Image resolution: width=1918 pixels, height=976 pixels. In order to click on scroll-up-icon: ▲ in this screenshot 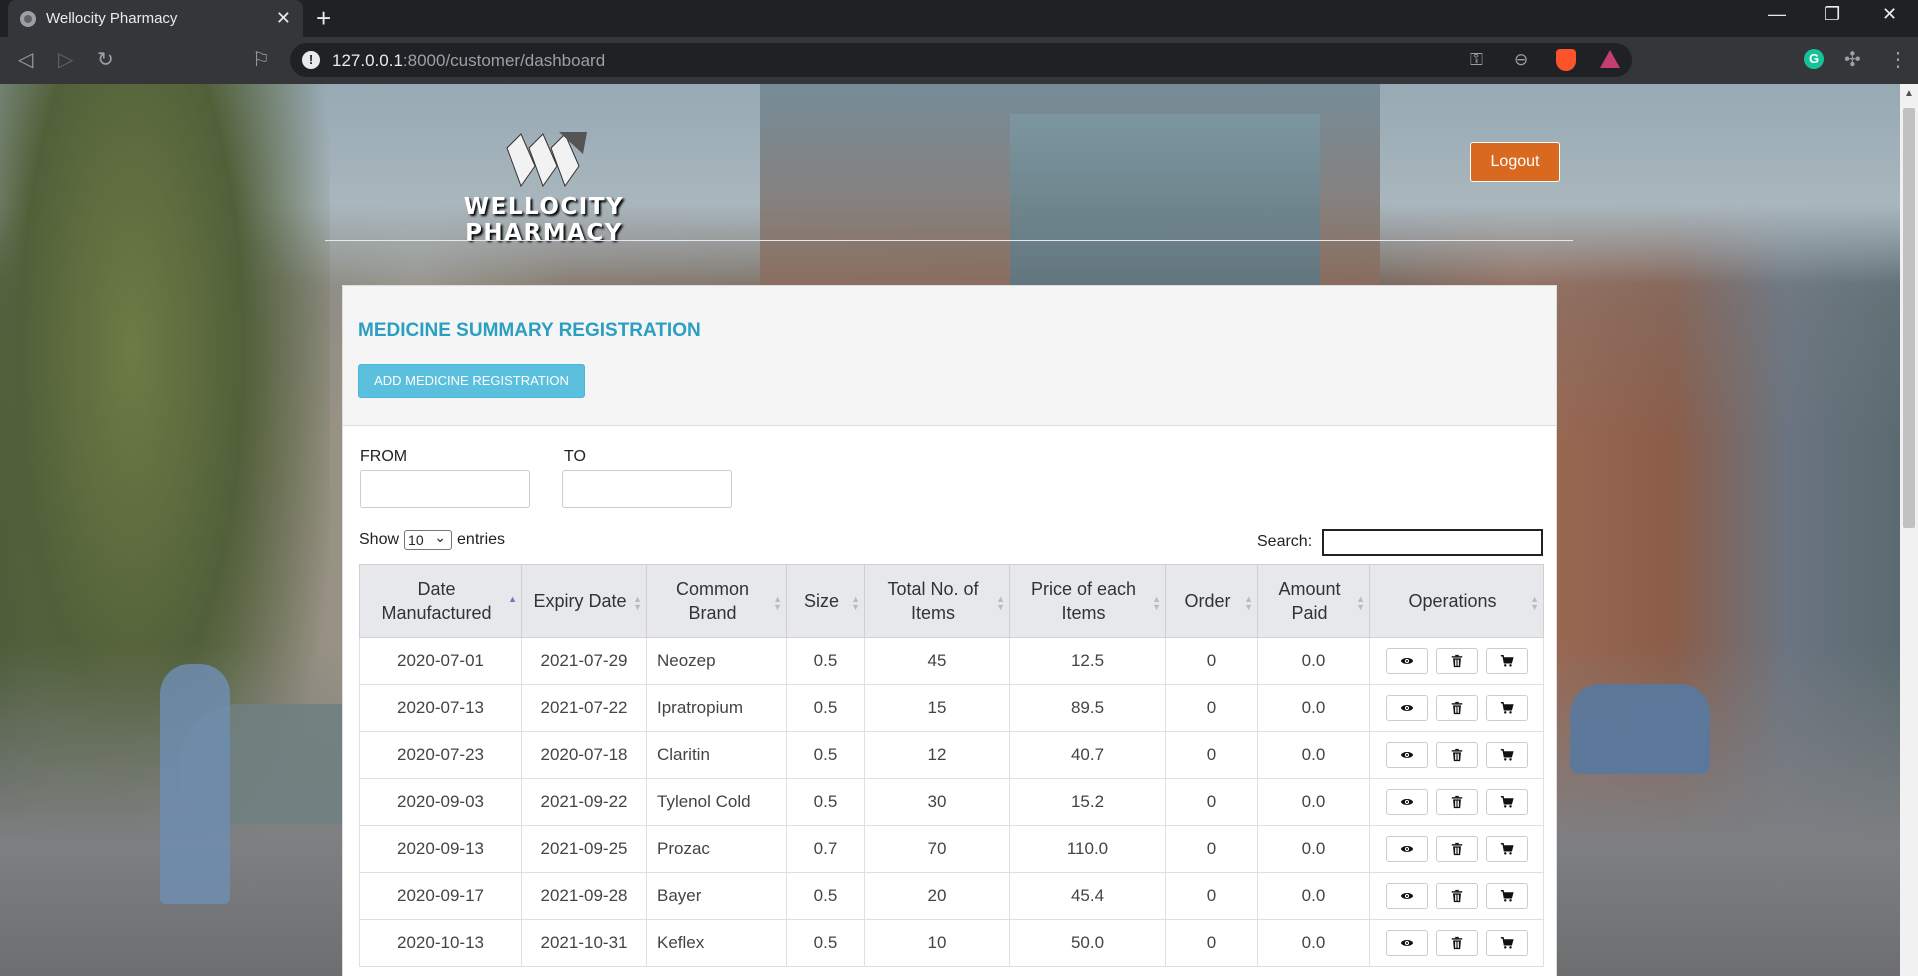, I will do `click(1909, 93)`.